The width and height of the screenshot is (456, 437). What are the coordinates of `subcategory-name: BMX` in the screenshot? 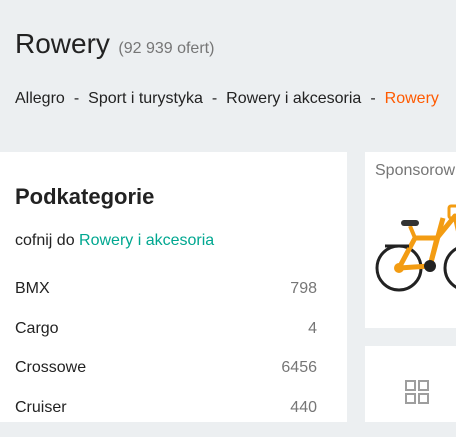 It's located at (32, 299).